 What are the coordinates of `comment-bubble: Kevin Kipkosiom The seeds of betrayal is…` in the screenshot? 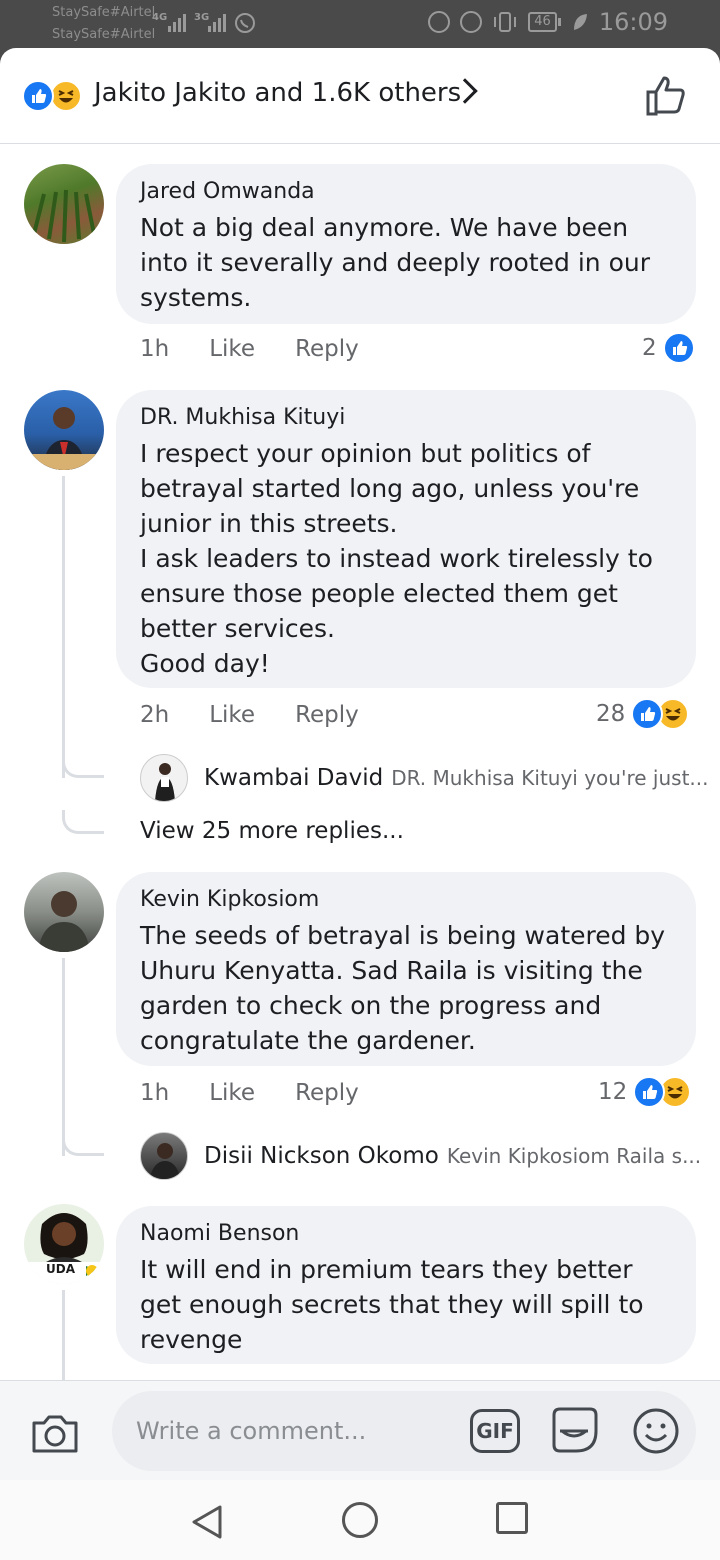 It's located at (406, 969).